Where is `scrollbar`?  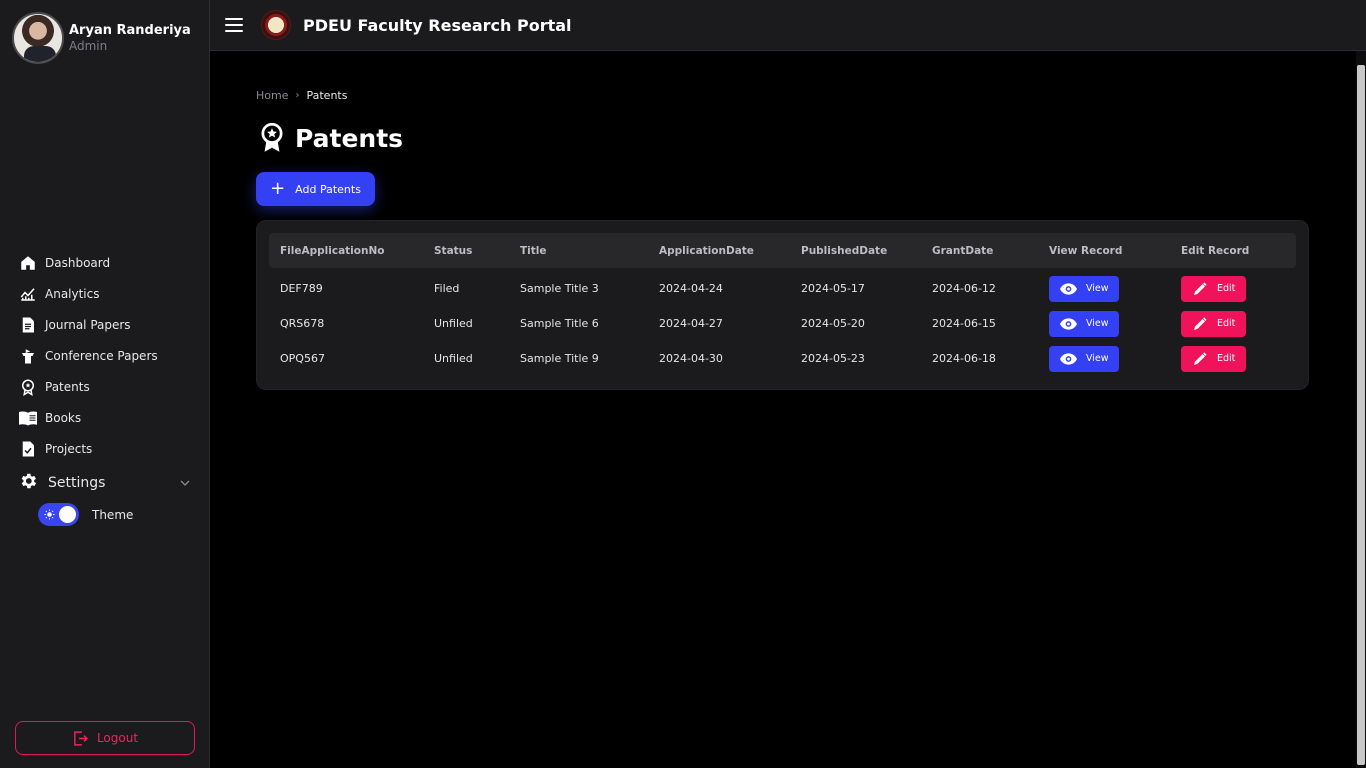 scrollbar is located at coordinates (1361, 409).